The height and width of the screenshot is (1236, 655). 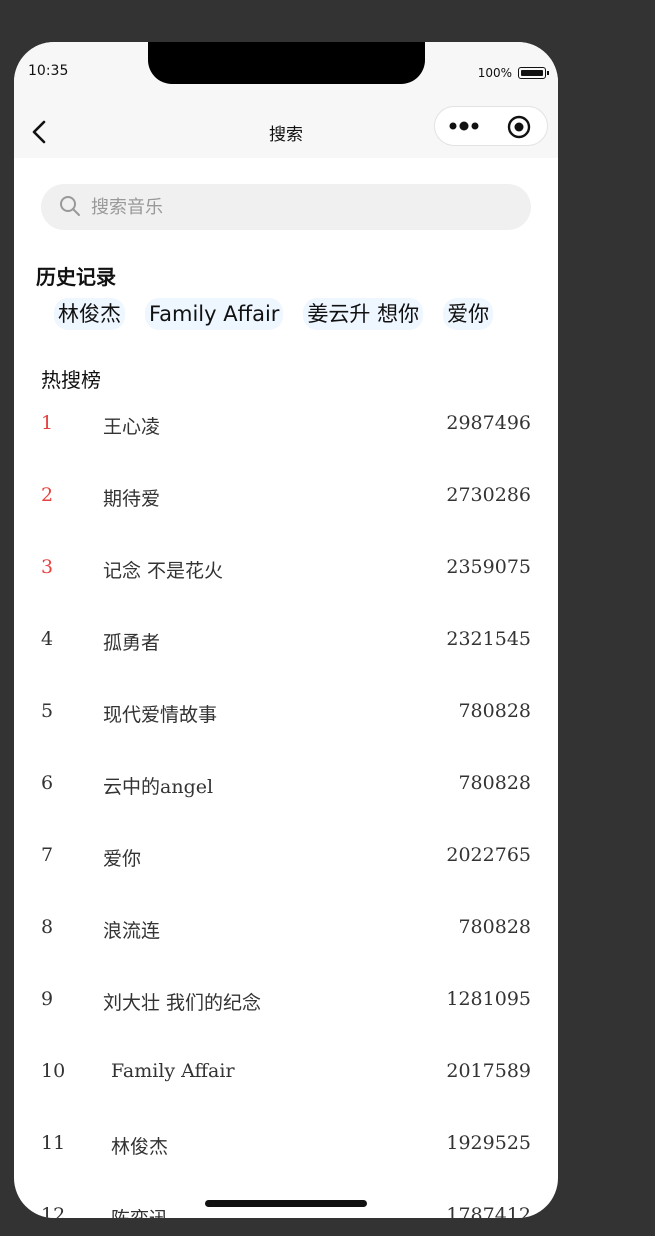 I want to click on hot-search-row: 2 期待爱 2730286, so click(x=286, y=497).